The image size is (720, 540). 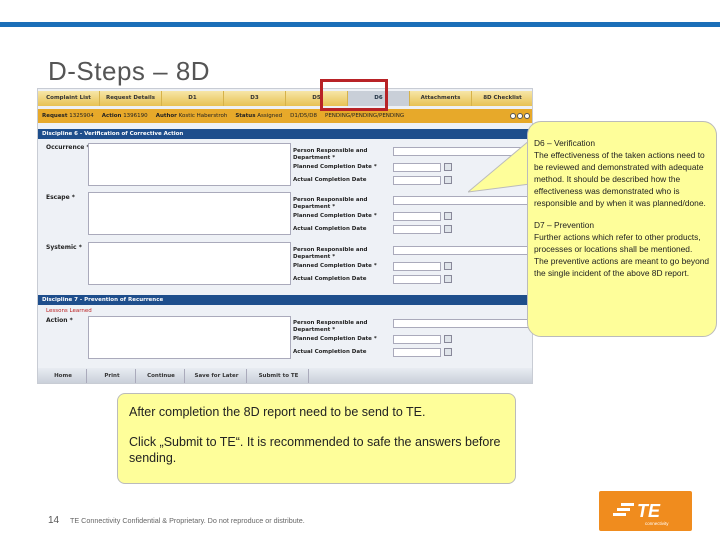 What do you see at coordinates (203, 116) in the screenshot?
I see `author-value: Kostic Haberstroh` at bounding box center [203, 116].